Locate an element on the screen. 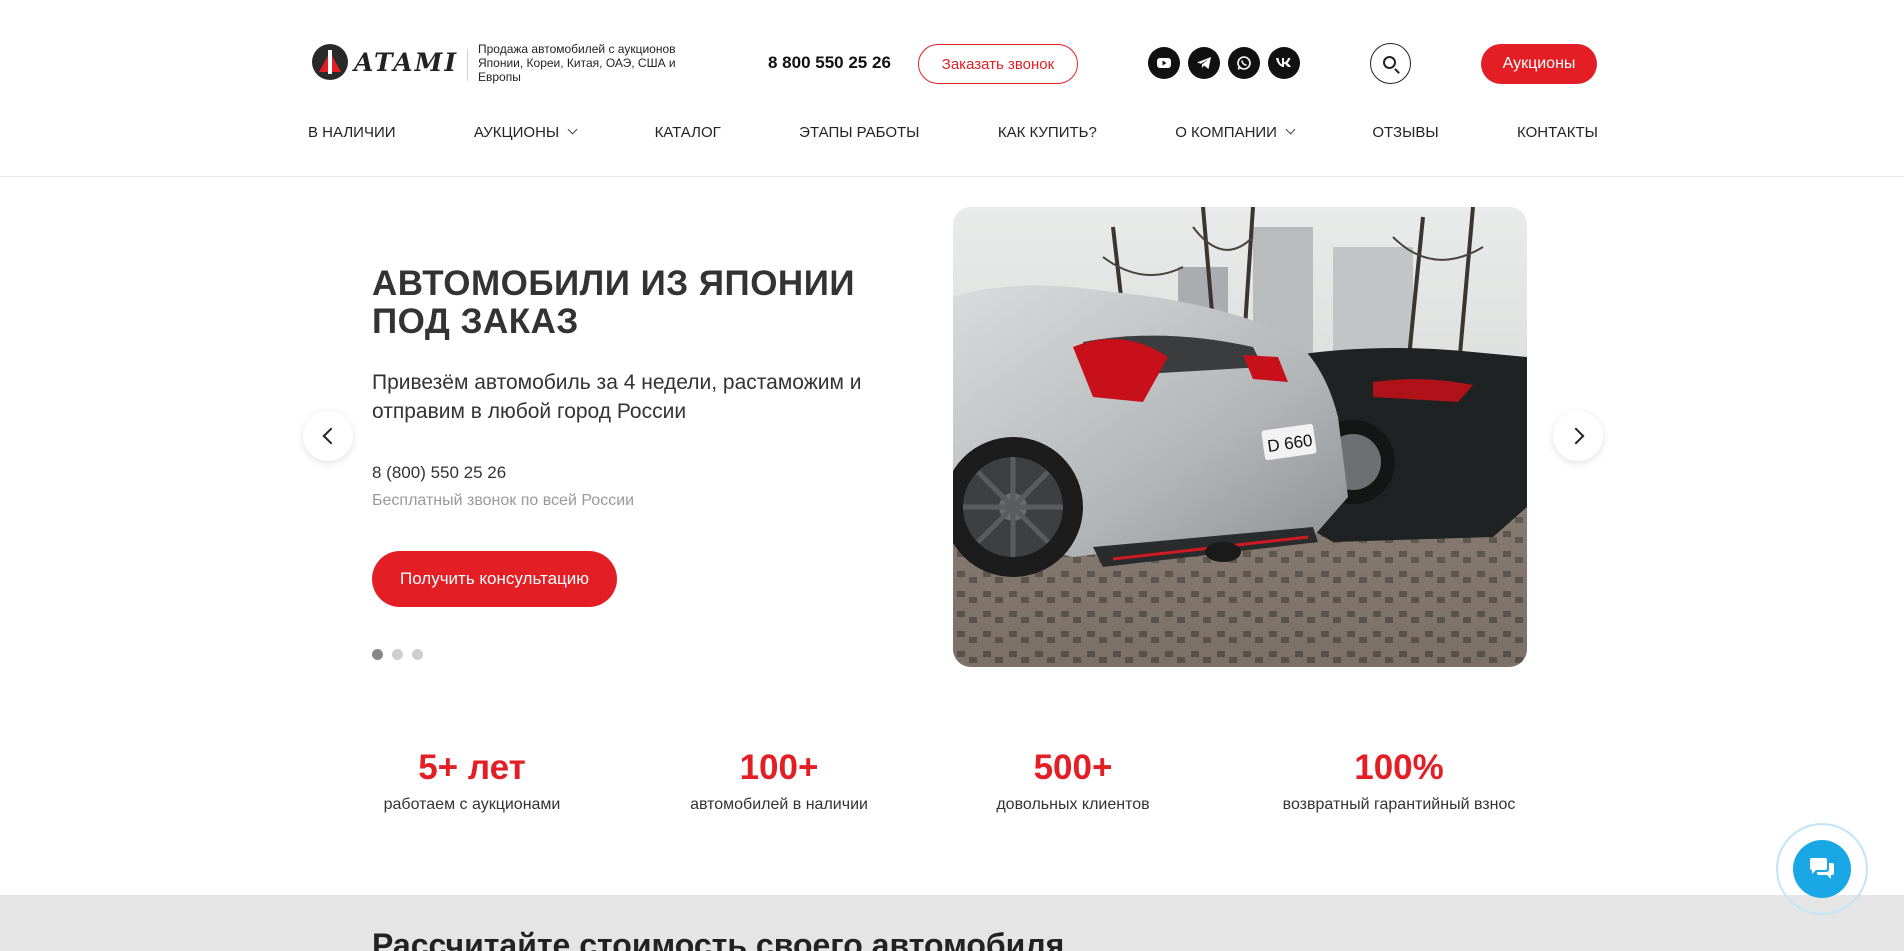 The width and height of the screenshot is (1904, 951). logo-mark-icon is located at coordinates (330, 62).